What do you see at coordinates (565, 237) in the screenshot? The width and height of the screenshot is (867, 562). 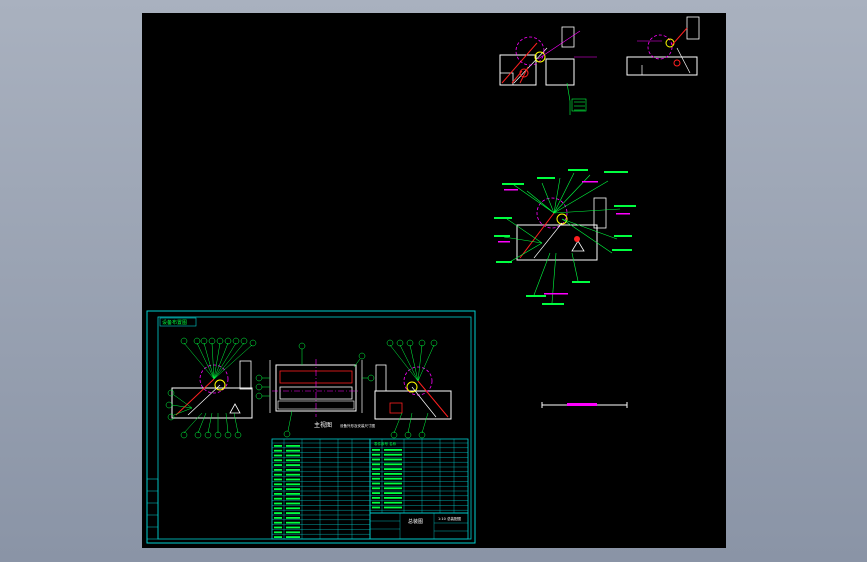 I see `annotated-detail-view` at bounding box center [565, 237].